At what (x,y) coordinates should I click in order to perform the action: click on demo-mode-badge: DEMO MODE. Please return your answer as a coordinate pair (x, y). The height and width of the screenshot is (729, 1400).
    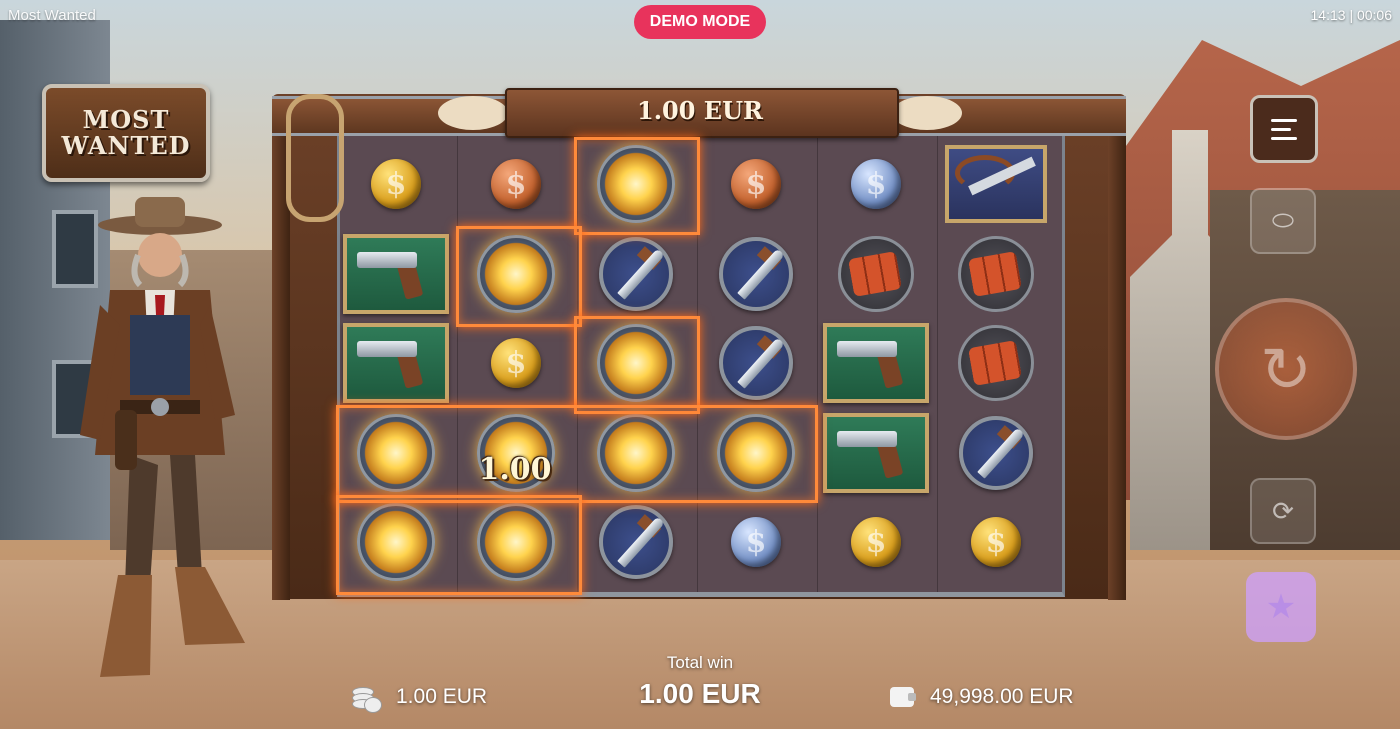
    Looking at the image, I should click on (700, 22).